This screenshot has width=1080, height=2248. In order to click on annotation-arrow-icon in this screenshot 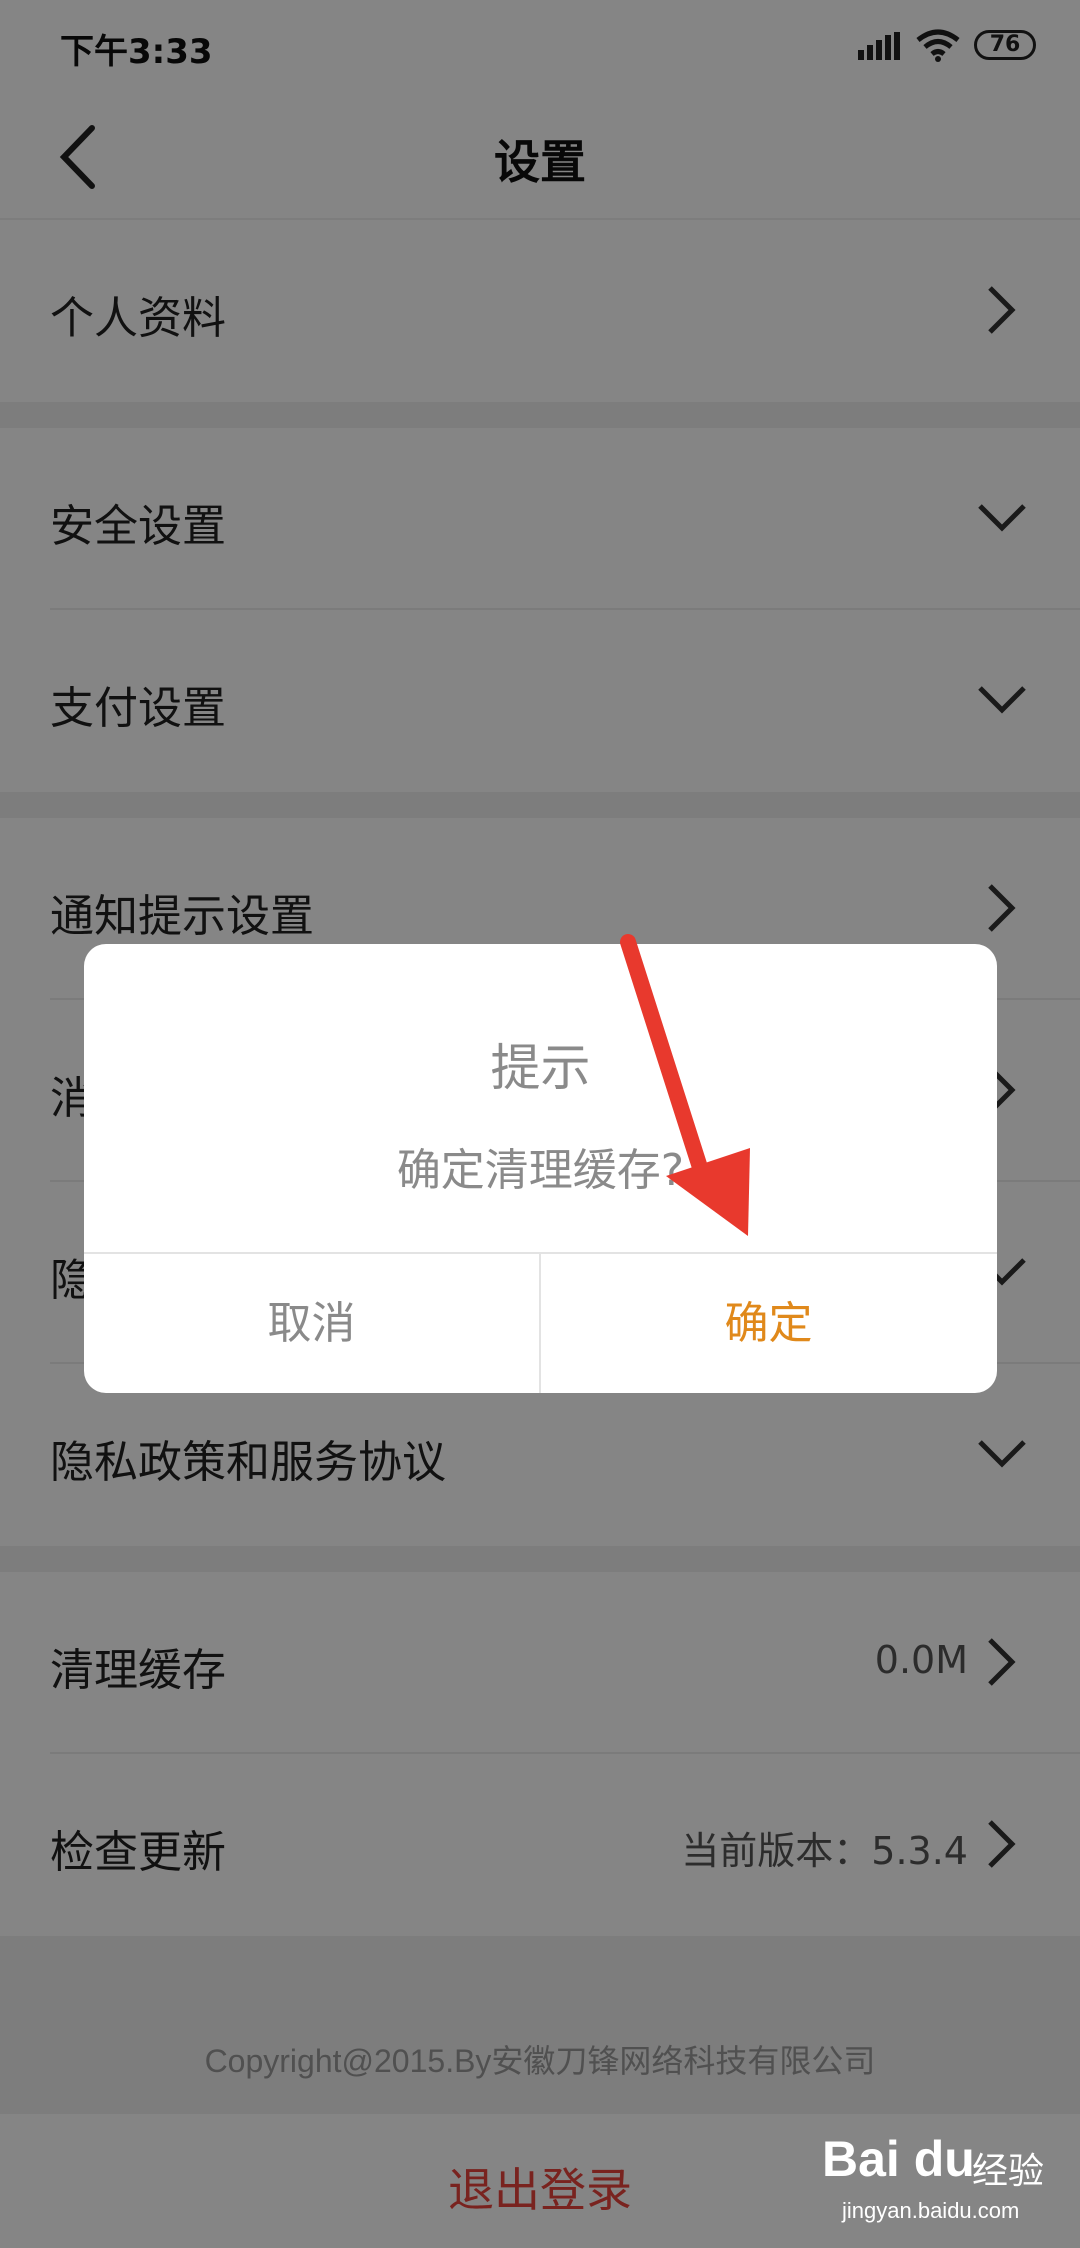, I will do `click(685, 1085)`.